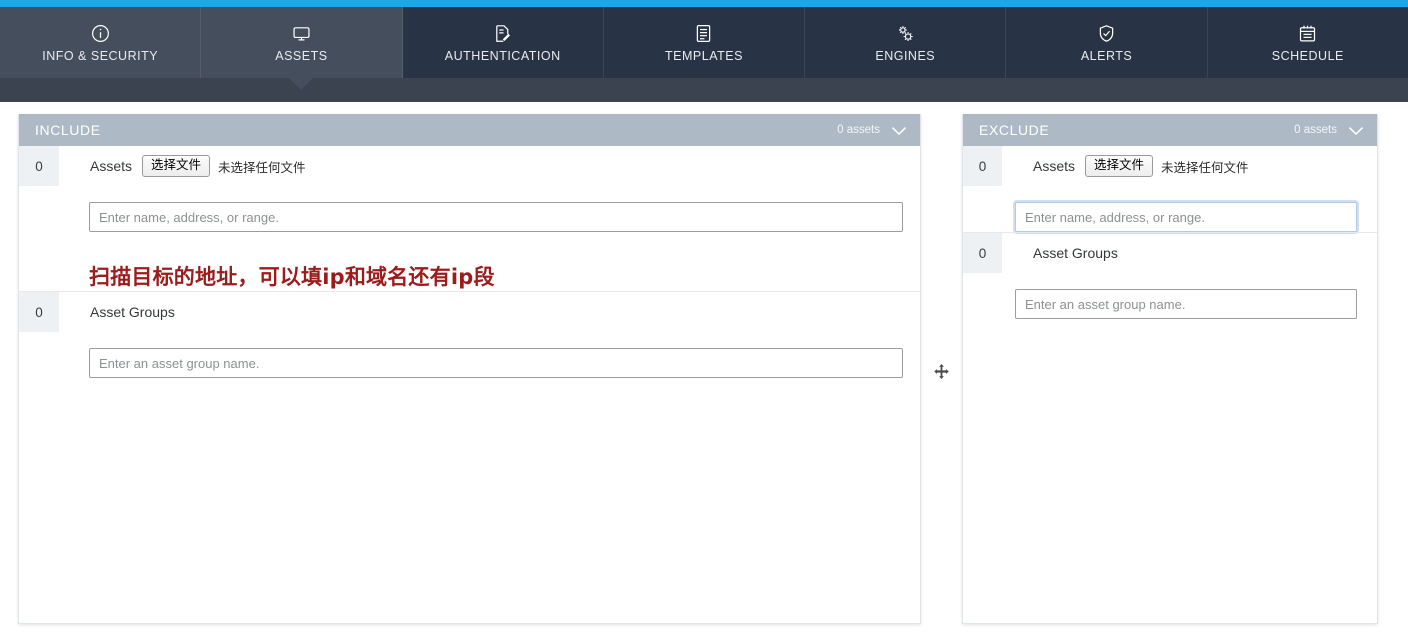  I want to click on exclude-assets-head: 0 Assets 选择文件 未选择任何文件, so click(1170, 166).